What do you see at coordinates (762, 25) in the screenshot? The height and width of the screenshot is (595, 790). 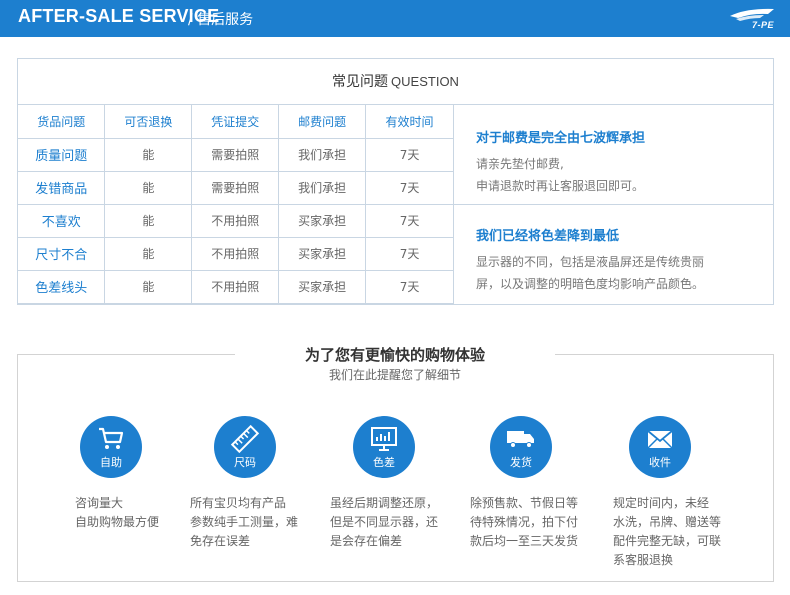 I see `brand-logo-text: 7-PE` at bounding box center [762, 25].